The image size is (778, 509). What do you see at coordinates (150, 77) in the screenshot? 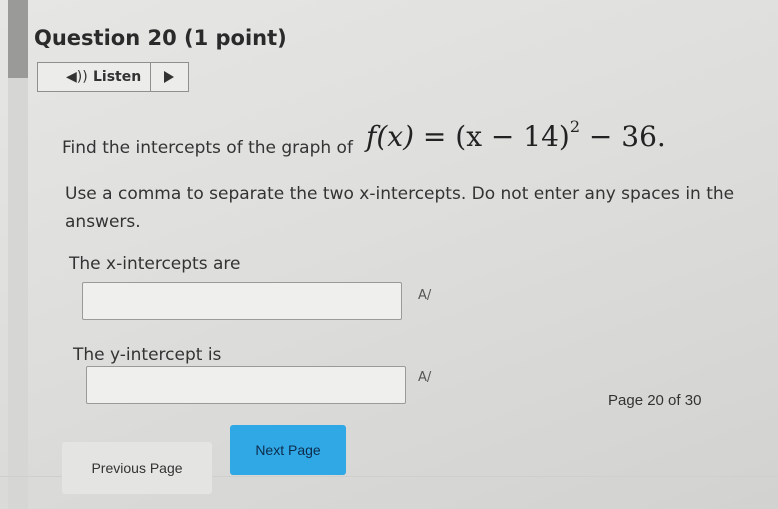
I see `listen-divider` at bounding box center [150, 77].